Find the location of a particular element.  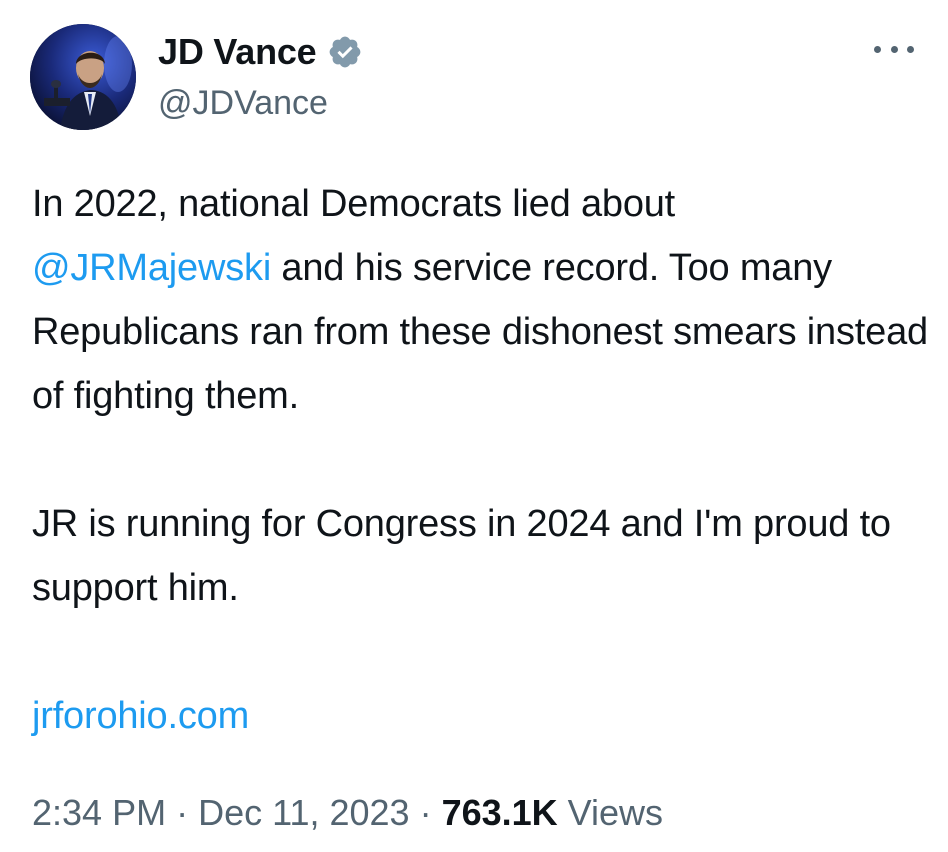

verified-badge-icon is located at coordinates (345, 52).